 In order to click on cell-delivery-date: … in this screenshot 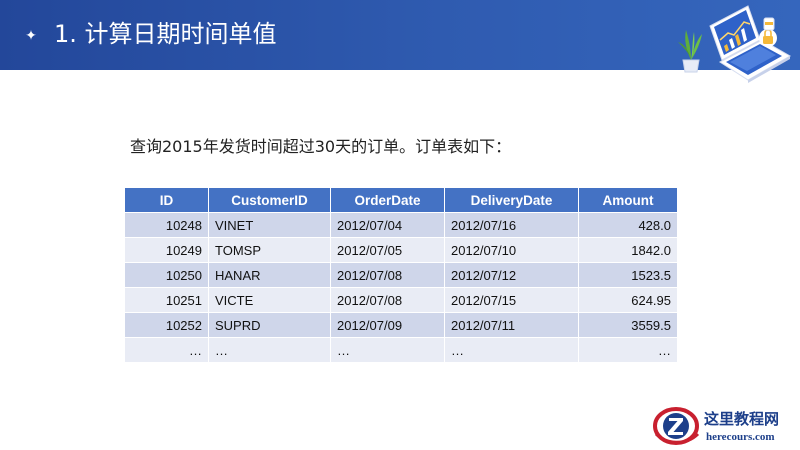, I will do `click(511, 350)`.